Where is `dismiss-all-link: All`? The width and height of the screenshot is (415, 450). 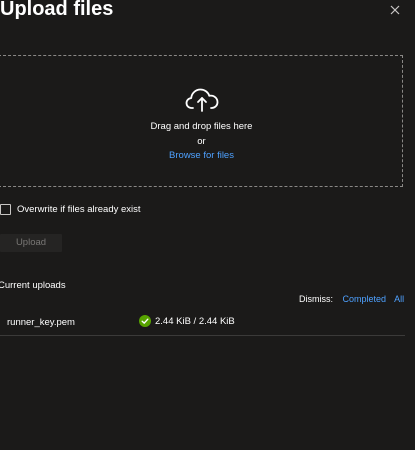 dismiss-all-link: All is located at coordinates (399, 299).